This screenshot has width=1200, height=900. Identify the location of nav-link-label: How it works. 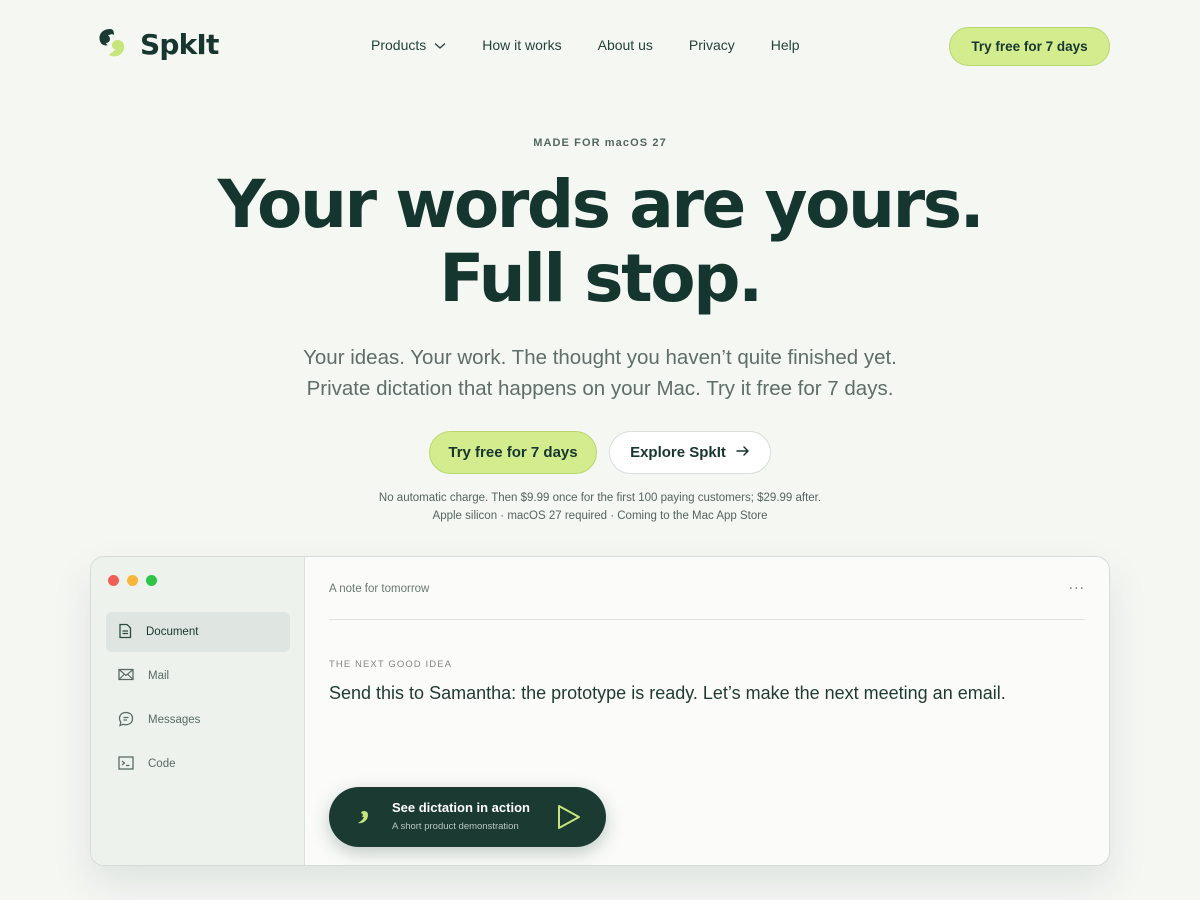
(522, 45).